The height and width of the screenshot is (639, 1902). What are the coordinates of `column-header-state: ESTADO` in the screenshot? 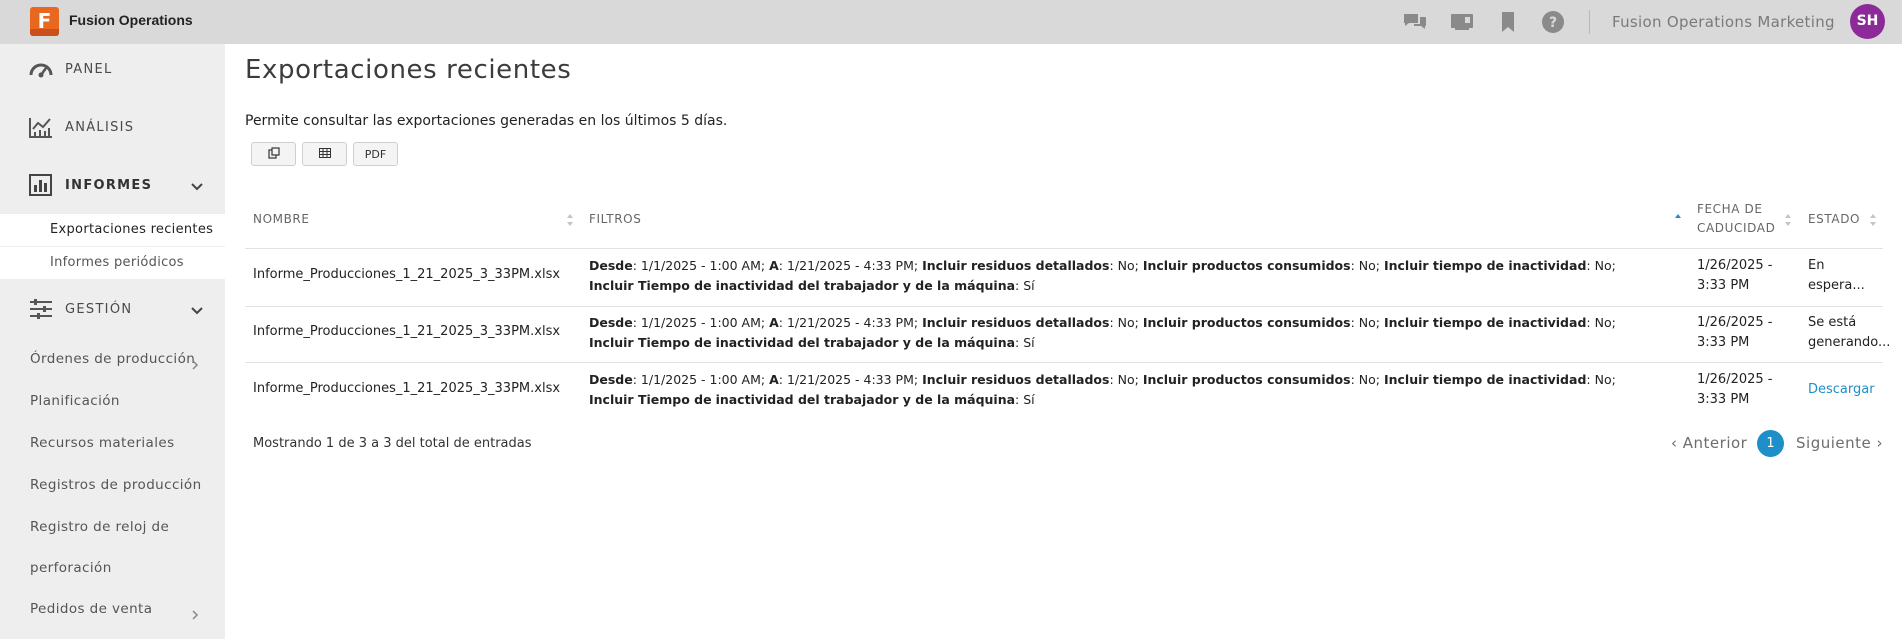 It's located at (1834, 219).